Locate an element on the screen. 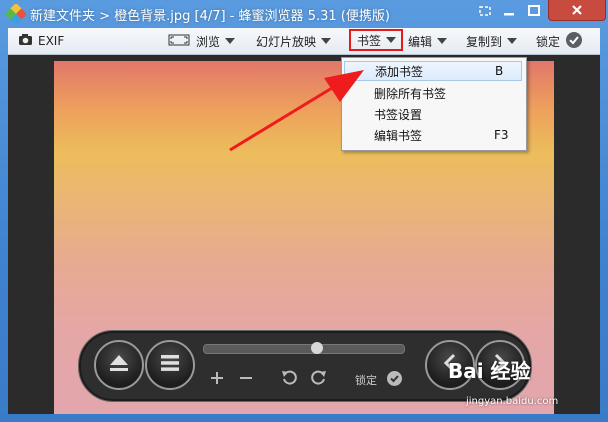 The image size is (608, 422). toolbar: EXIF 浏览 幻灯片放映 书签 编辑 复制到 锁定 is located at coordinates (304, 41).